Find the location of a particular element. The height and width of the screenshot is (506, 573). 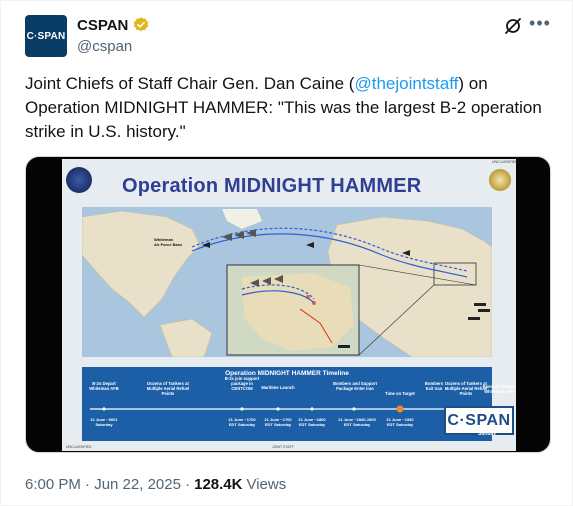

avatar-logo-text: C·SPAN is located at coordinates (46, 36).